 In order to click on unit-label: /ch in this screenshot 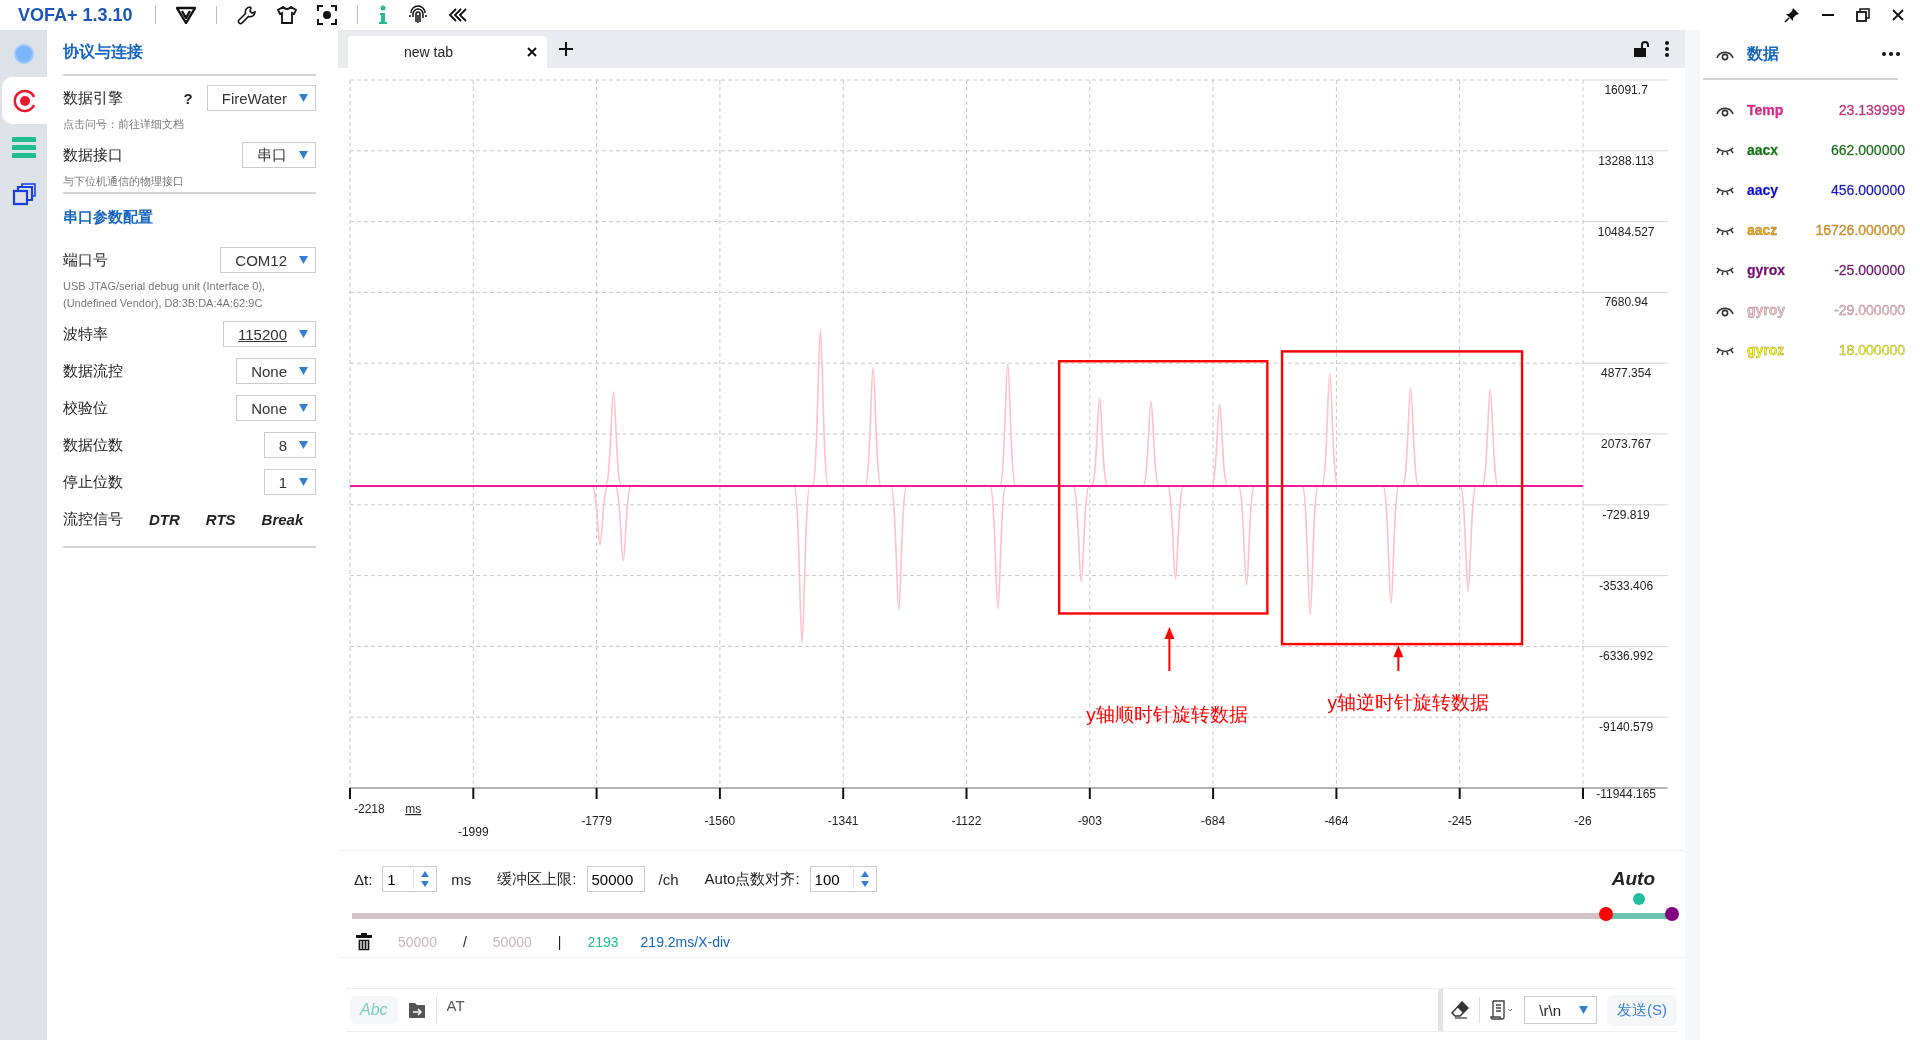, I will do `click(668, 879)`.